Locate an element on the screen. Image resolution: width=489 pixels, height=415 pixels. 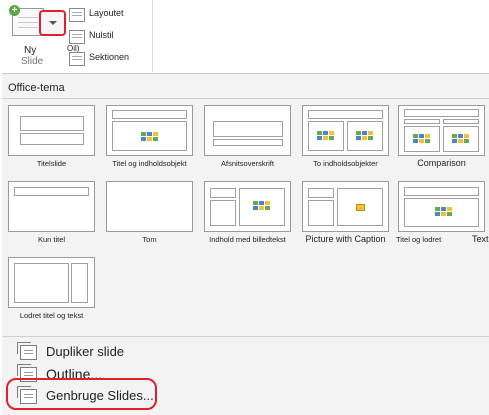
layout-thumb-title-content is located at coordinates (149, 130).